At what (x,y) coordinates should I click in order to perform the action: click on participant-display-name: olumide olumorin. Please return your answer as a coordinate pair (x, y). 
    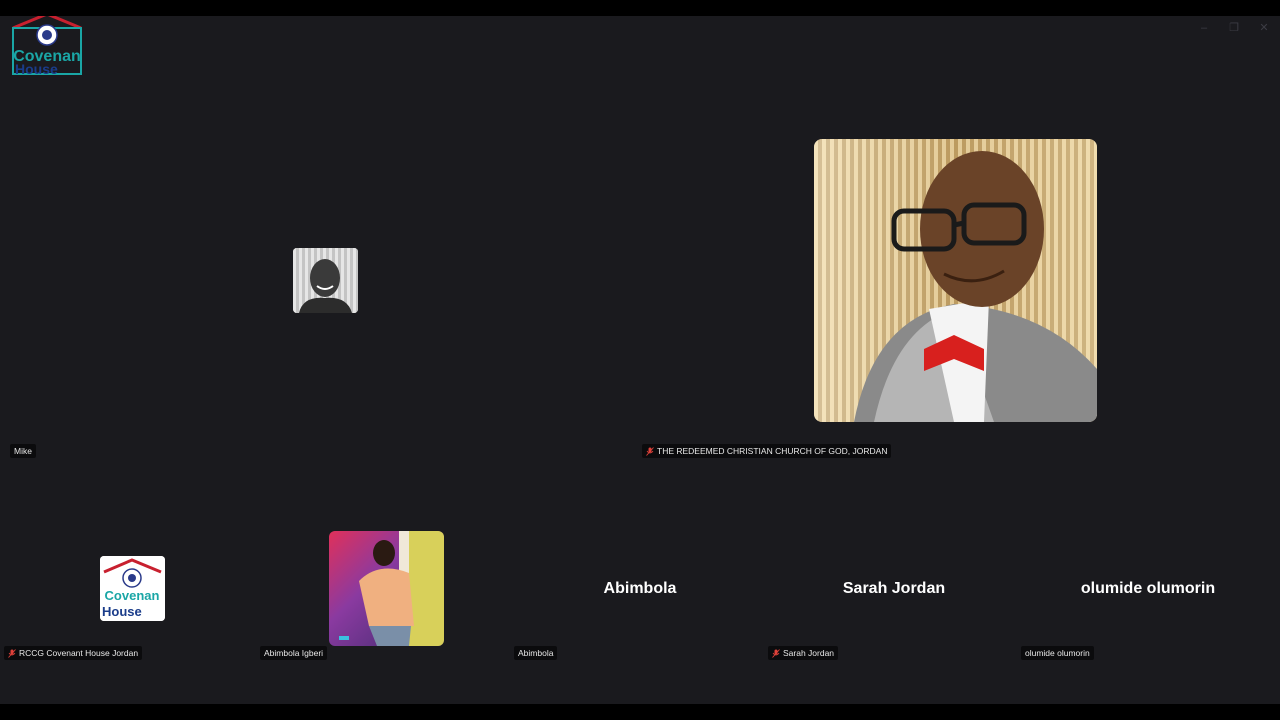
    Looking at the image, I should click on (1148, 588).